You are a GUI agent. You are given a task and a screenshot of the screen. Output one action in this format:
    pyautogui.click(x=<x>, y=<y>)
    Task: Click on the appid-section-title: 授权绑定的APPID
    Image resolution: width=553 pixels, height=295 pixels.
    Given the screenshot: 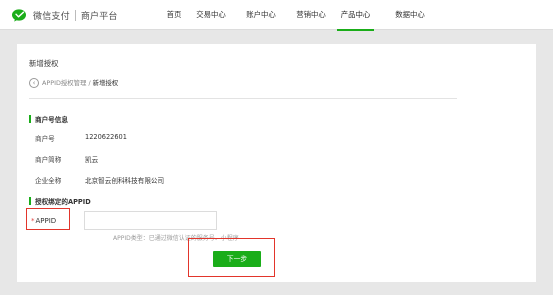 What is the action you would take?
    pyautogui.click(x=60, y=201)
    